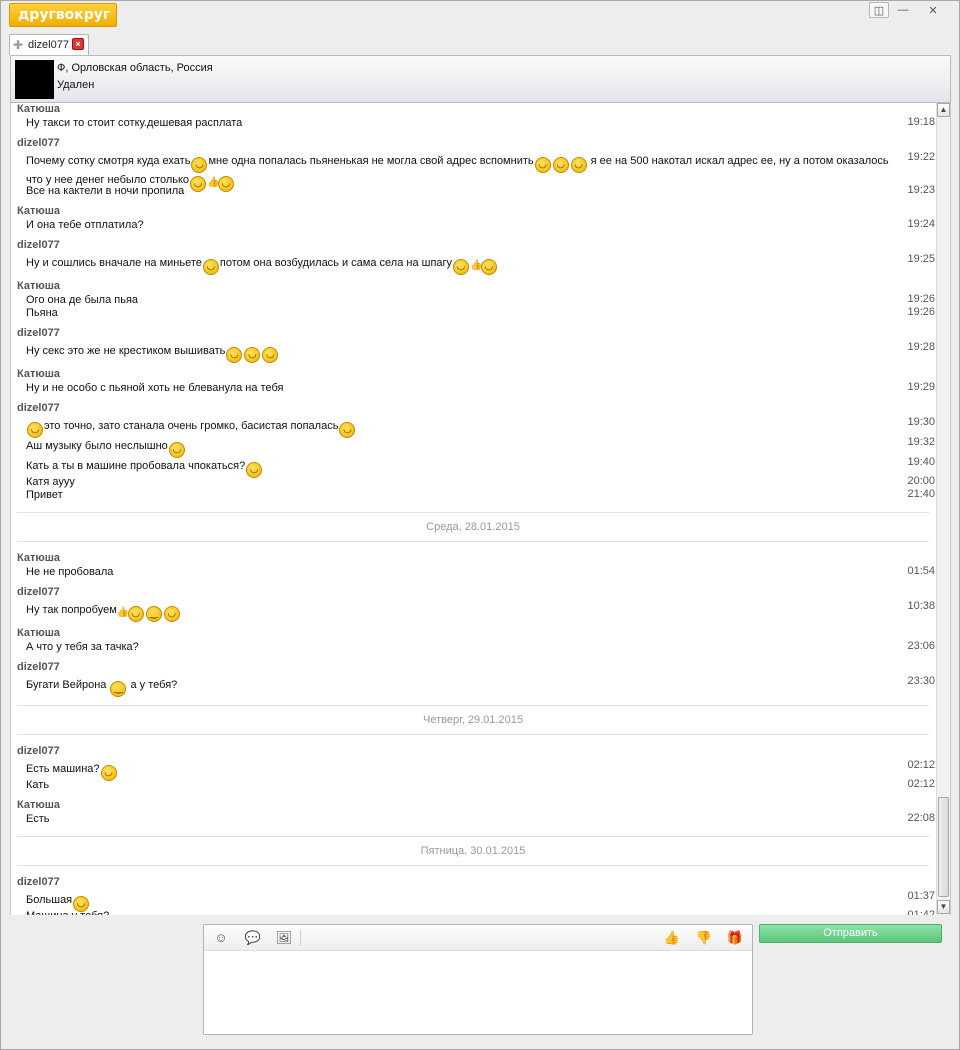  What do you see at coordinates (68, 685) in the screenshot?
I see `message-fragment: Бугати Вейрона` at bounding box center [68, 685].